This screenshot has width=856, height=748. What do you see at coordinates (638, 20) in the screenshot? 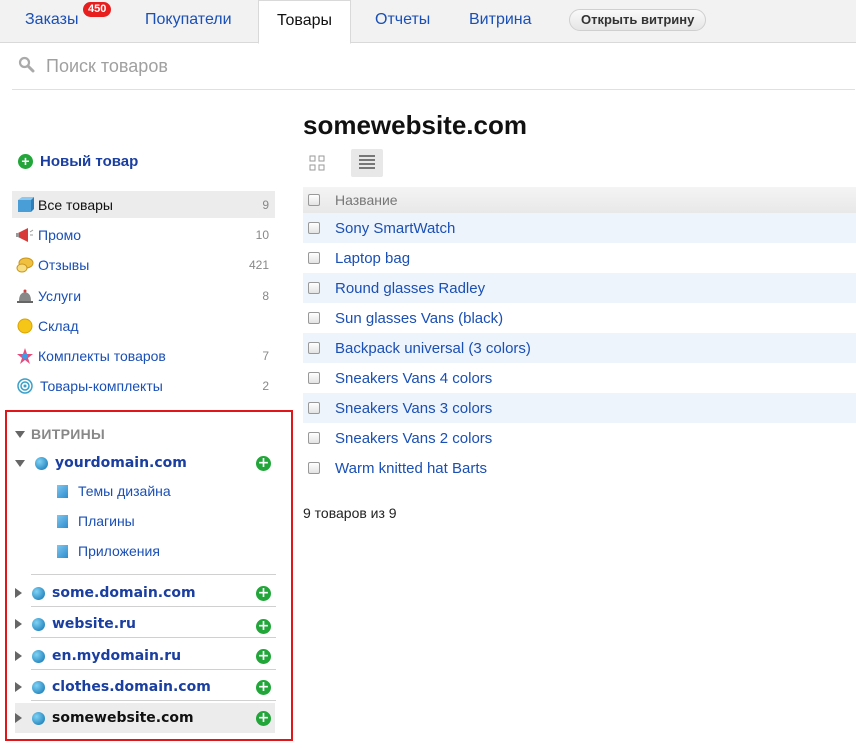
I see `open-storefront-button: Открыть витрину` at bounding box center [638, 20].